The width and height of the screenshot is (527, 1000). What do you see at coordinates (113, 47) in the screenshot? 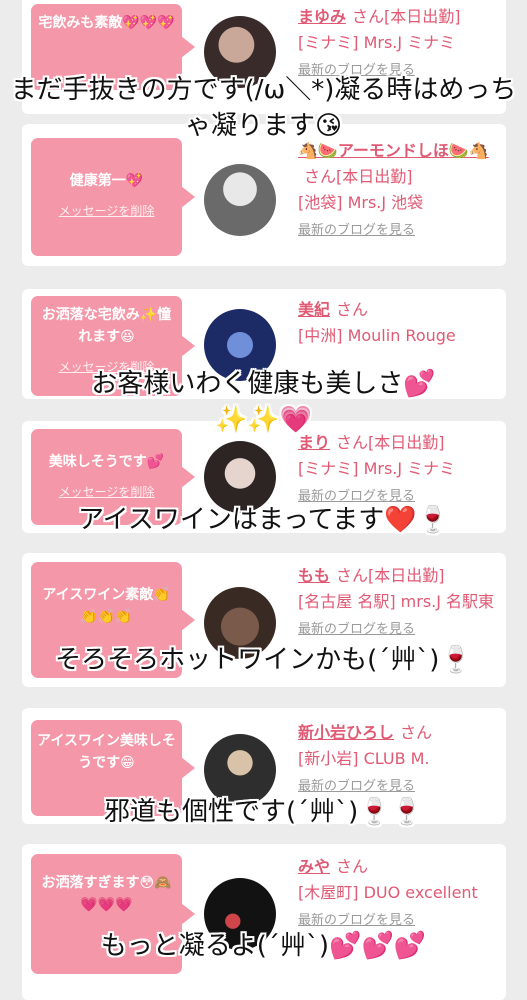
I see `message-bubble: 宅飲みも素敵💖💖💖` at bounding box center [113, 47].